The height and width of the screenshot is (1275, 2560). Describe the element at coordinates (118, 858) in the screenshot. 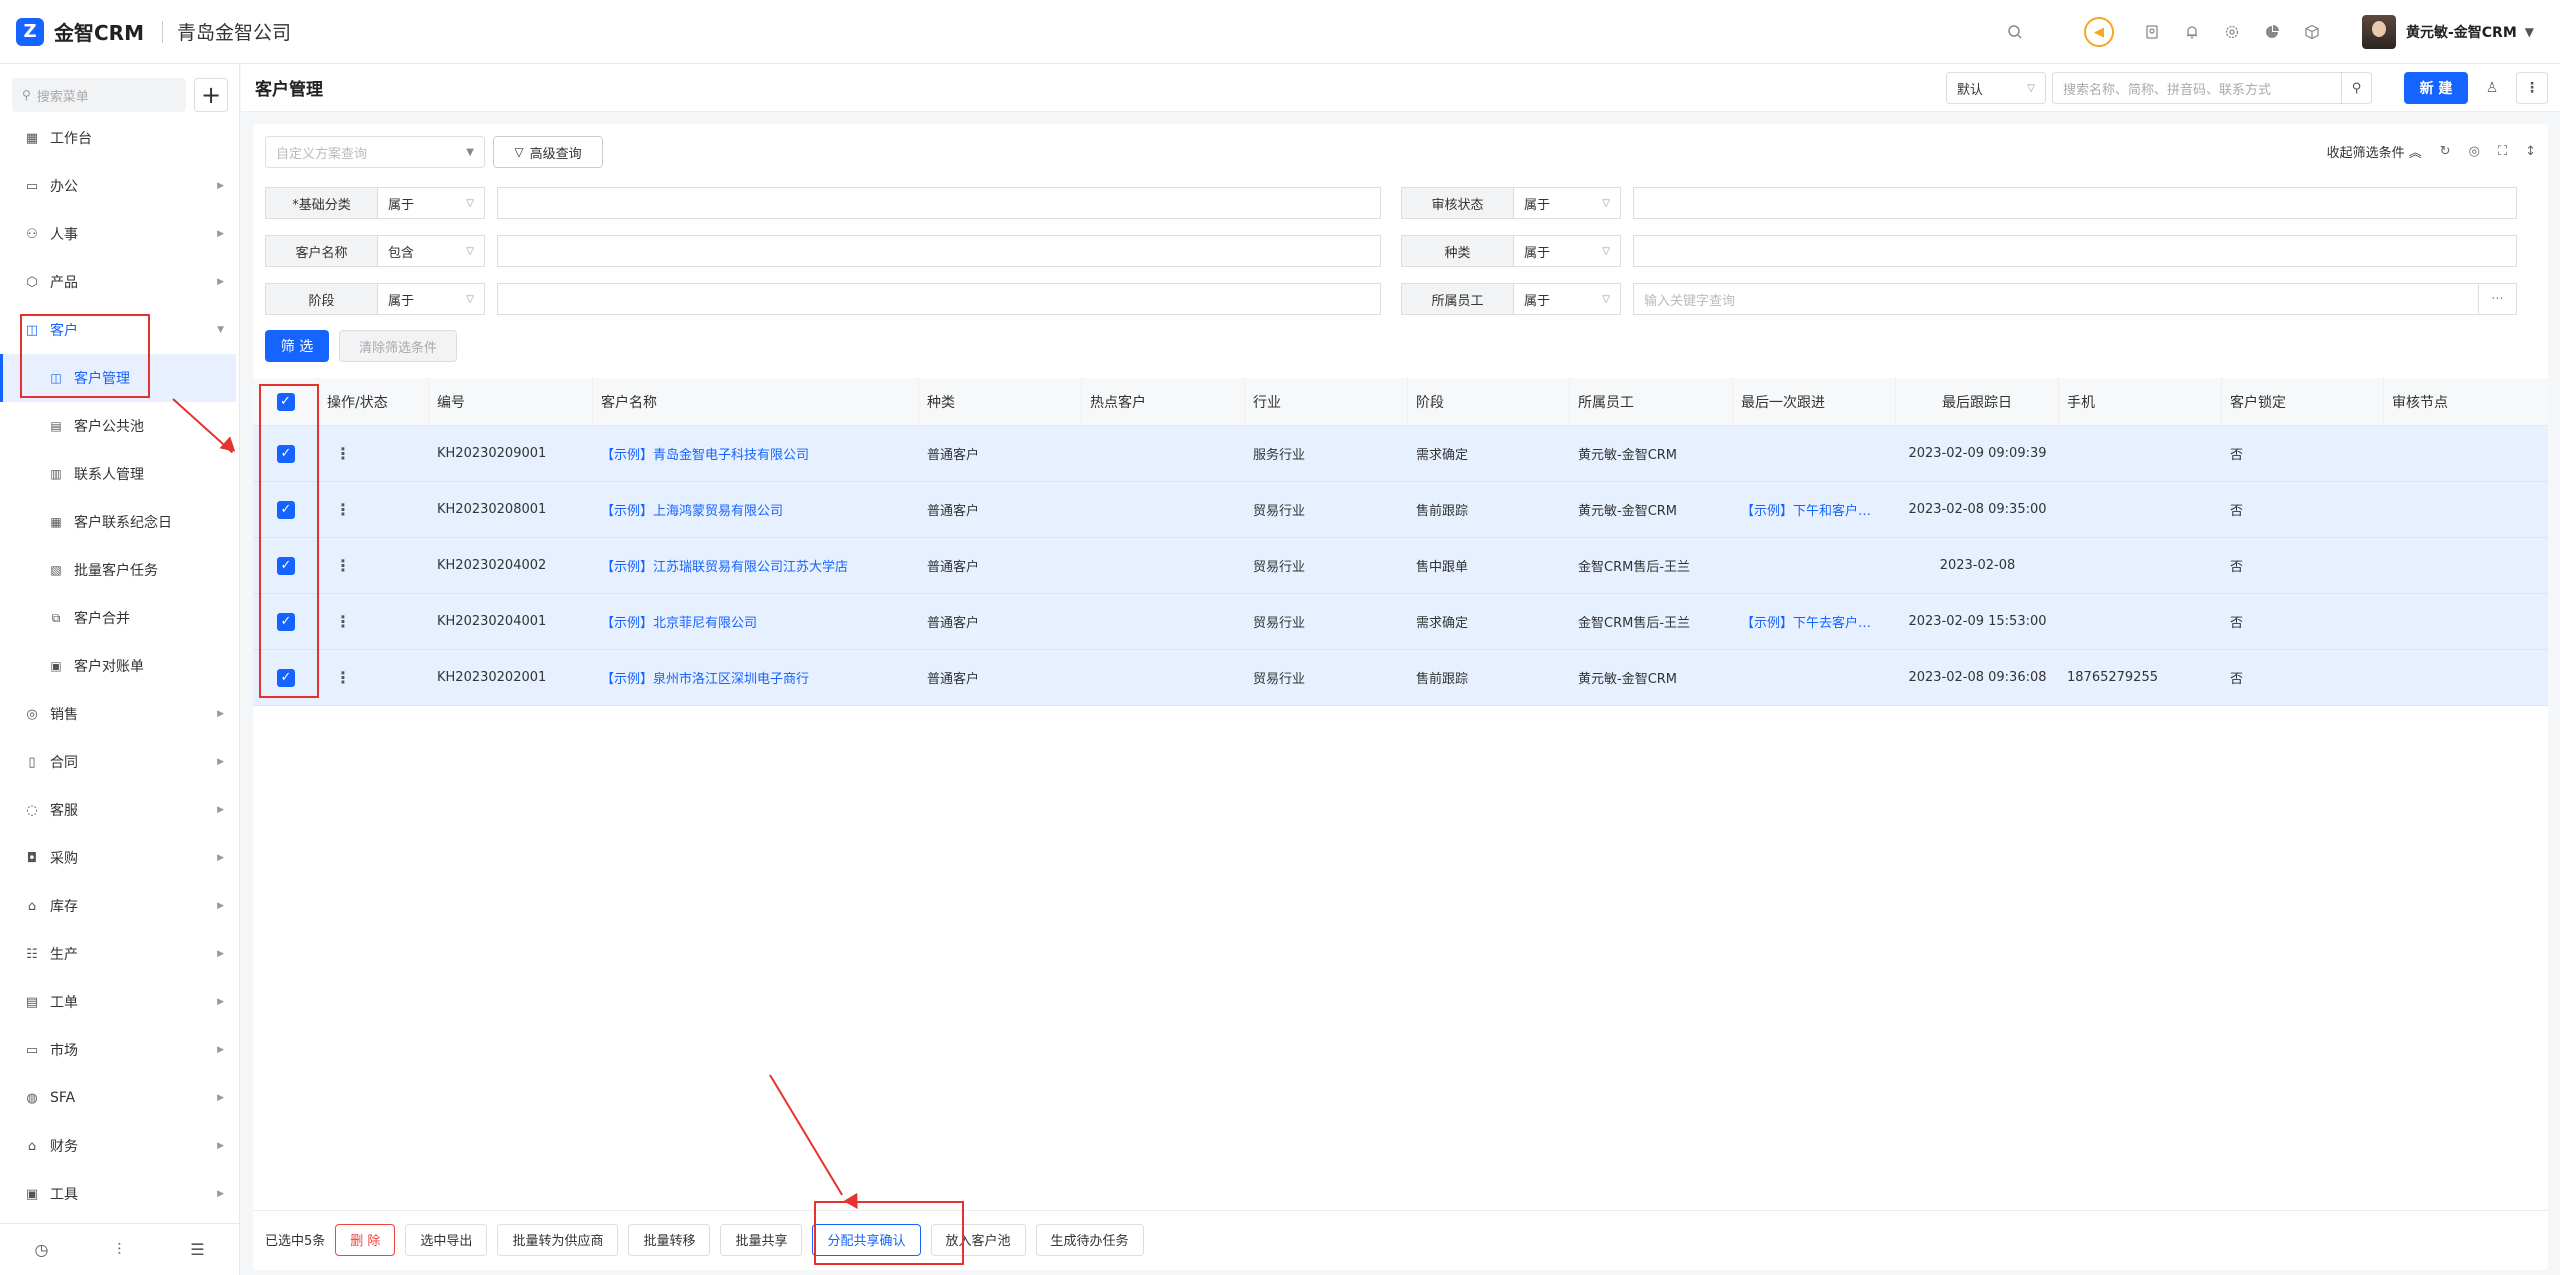

I see `sidebar-item-purchase: ◘ 采购 ▶` at that location.